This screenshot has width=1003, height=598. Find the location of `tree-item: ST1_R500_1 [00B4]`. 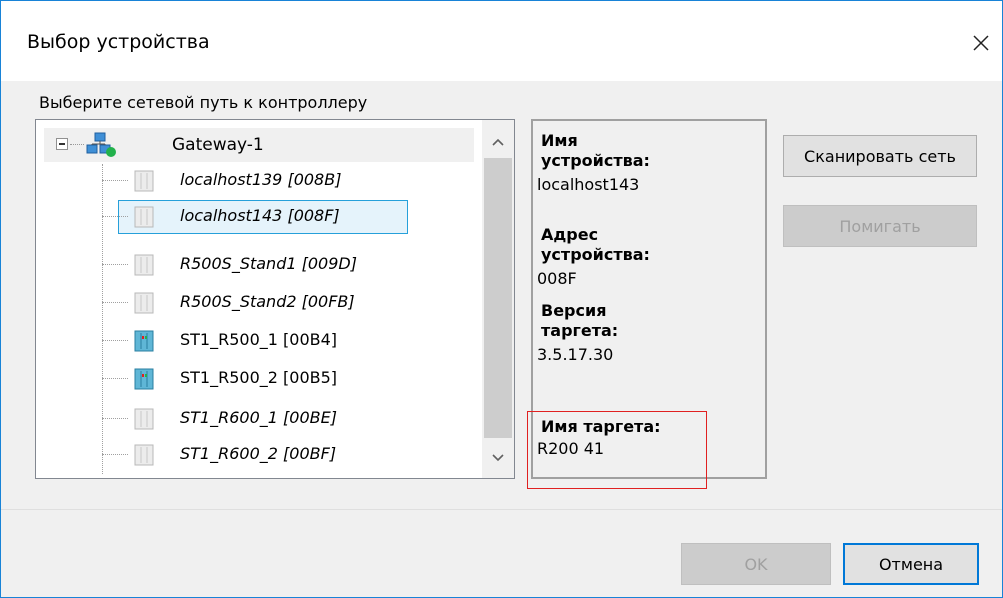

tree-item: ST1_R500_1 [00B4] is located at coordinates (292, 341).